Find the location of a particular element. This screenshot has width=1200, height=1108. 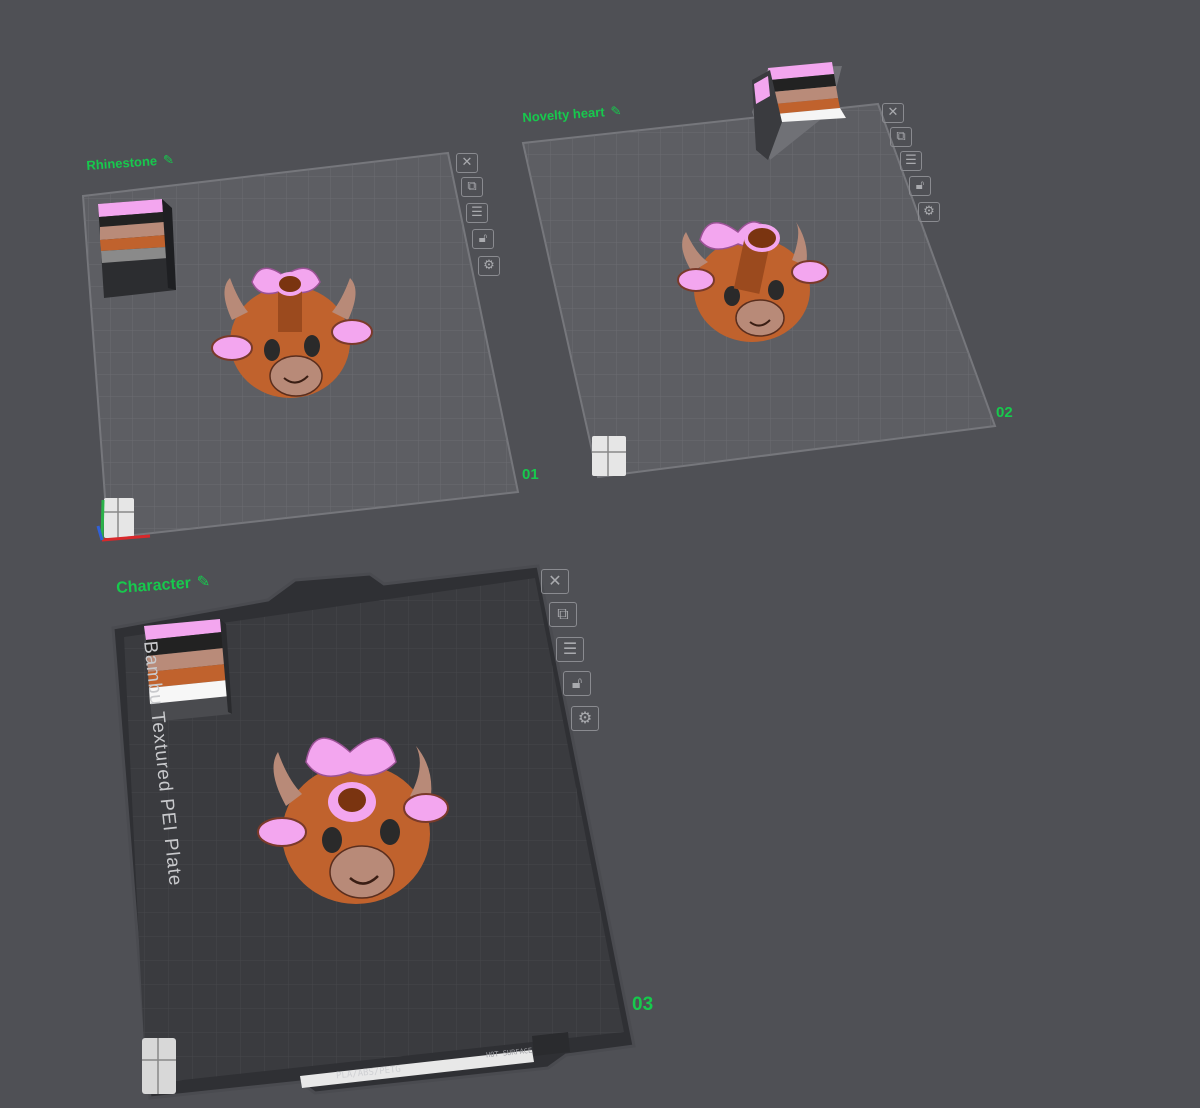

plate-01-number: 01 is located at coordinates (530, 474).